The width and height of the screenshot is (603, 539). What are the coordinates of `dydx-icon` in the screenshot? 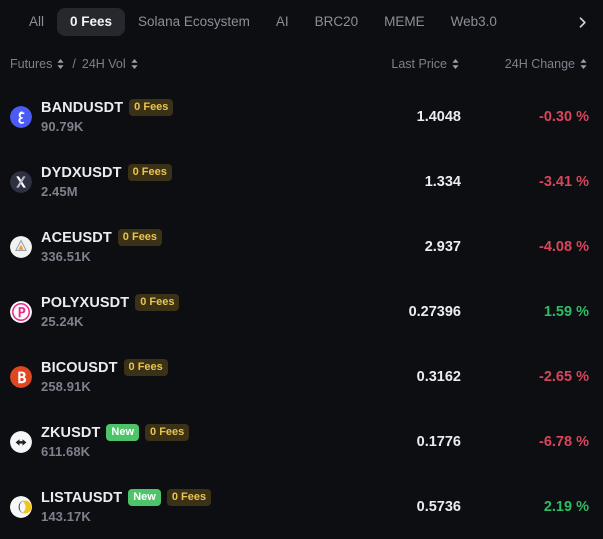 It's located at (21, 181).